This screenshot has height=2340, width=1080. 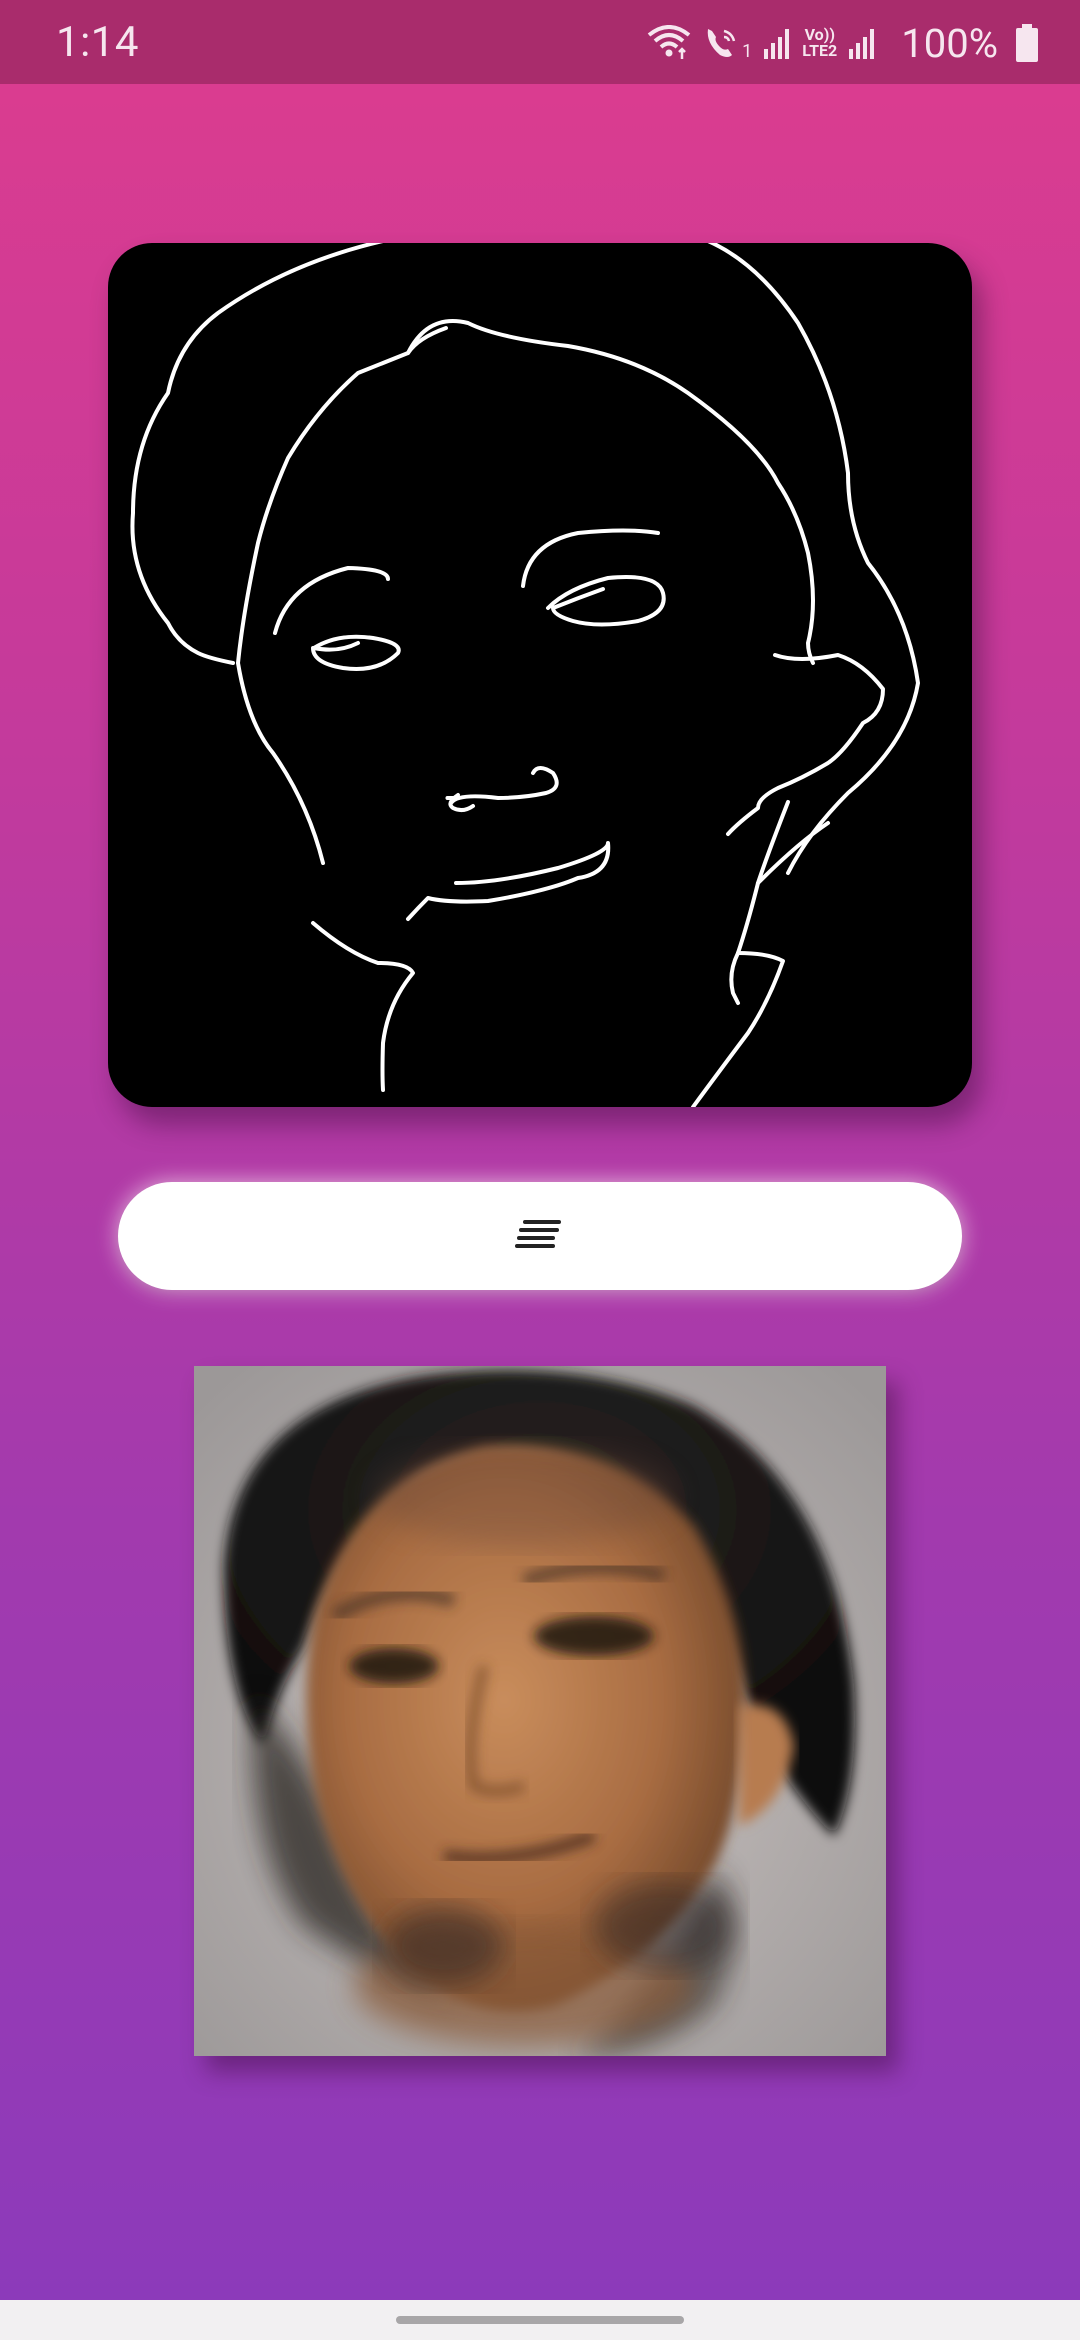 What do you see at coordinates (669, 43) in the screenshot?
I see `wifi-calling-icon` at bounding box center [669, 43].